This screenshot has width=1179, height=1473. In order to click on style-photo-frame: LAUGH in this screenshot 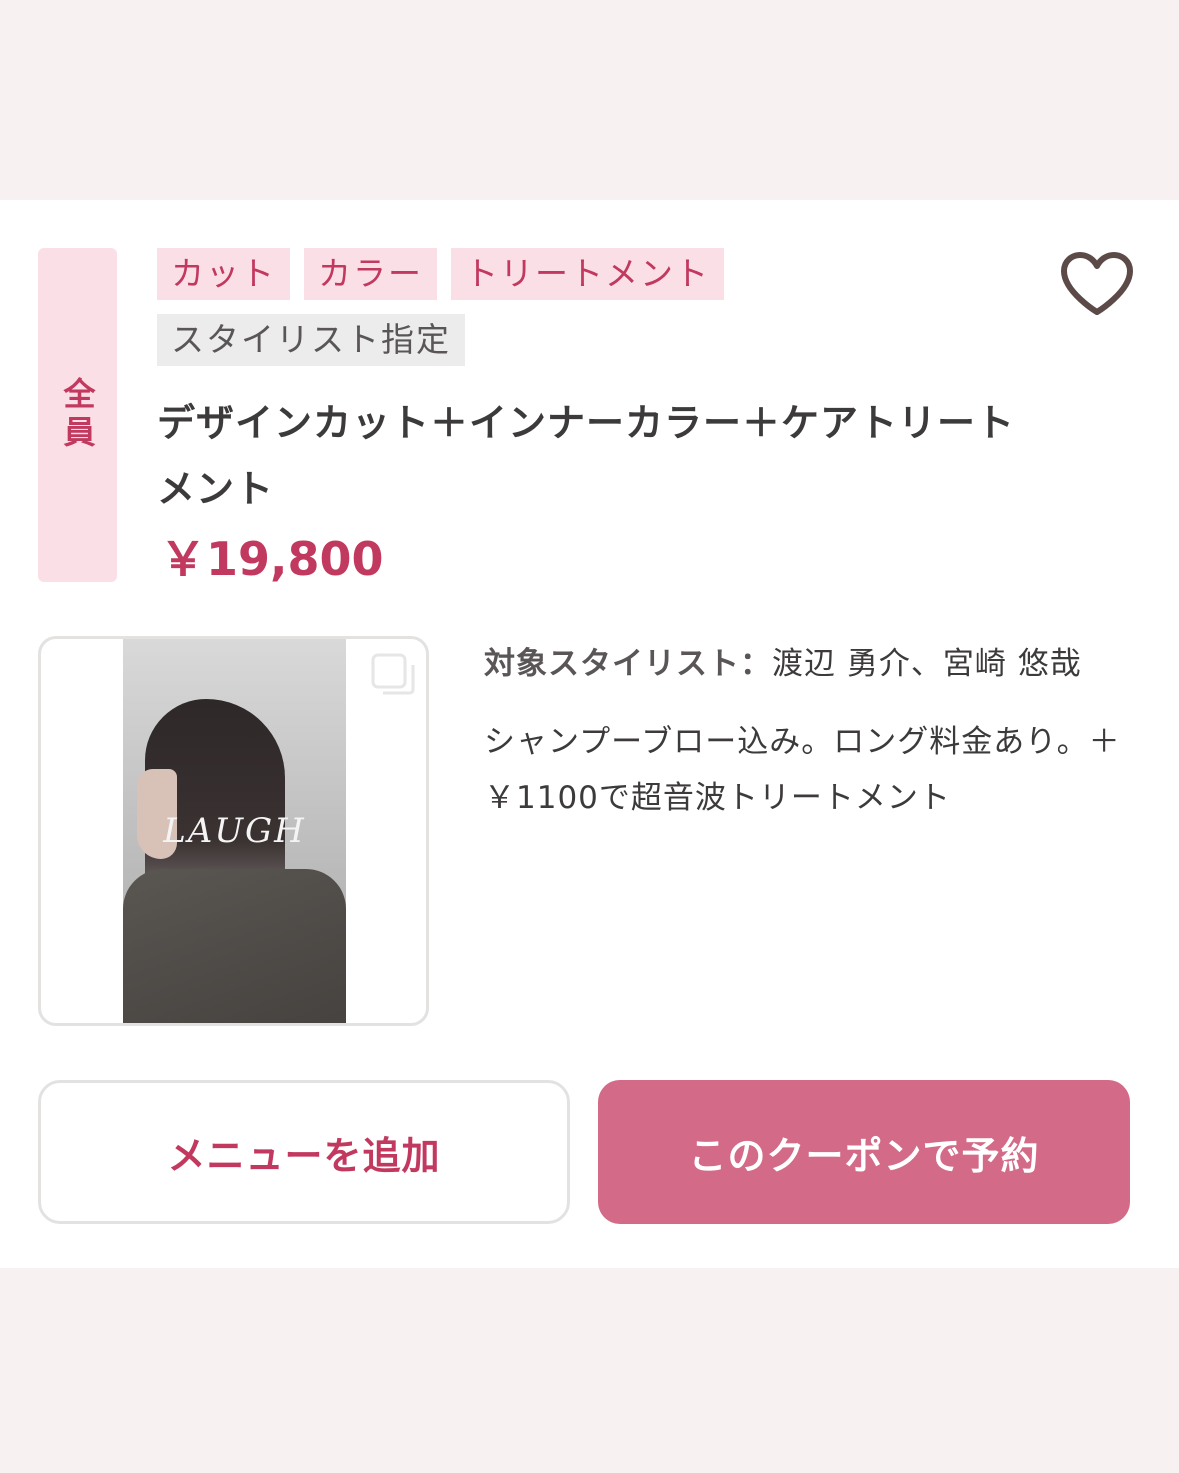, I will do `click(233, 831)`.